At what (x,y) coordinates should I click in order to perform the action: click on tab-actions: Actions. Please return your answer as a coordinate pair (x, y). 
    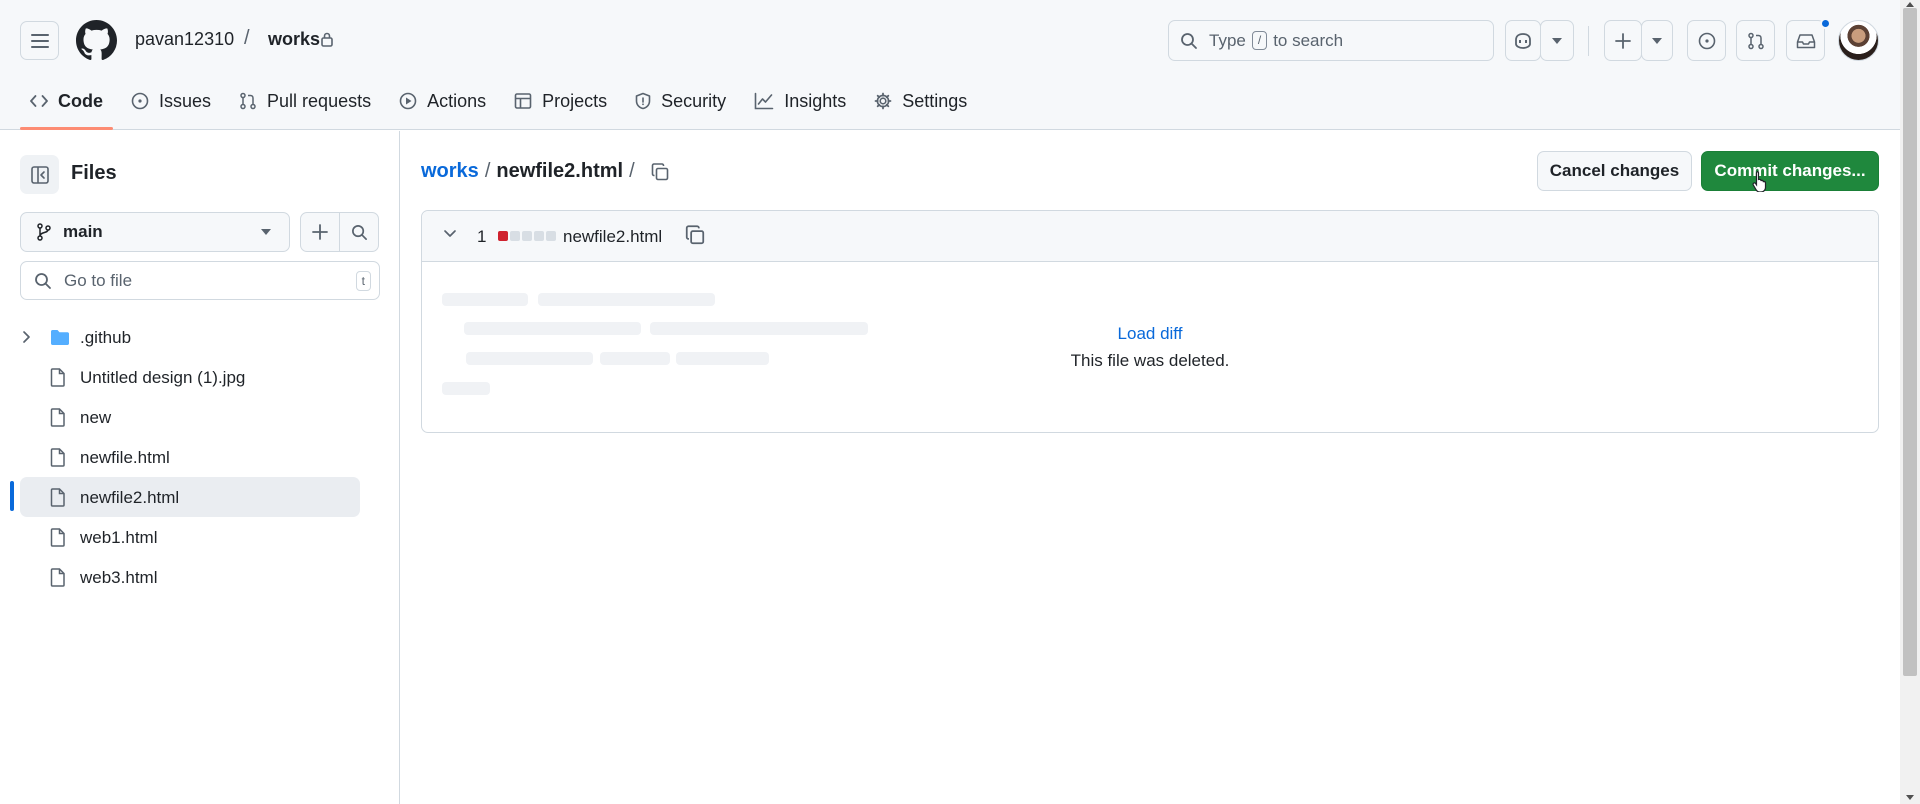
    Looking at the image, I should click on (442, 101).